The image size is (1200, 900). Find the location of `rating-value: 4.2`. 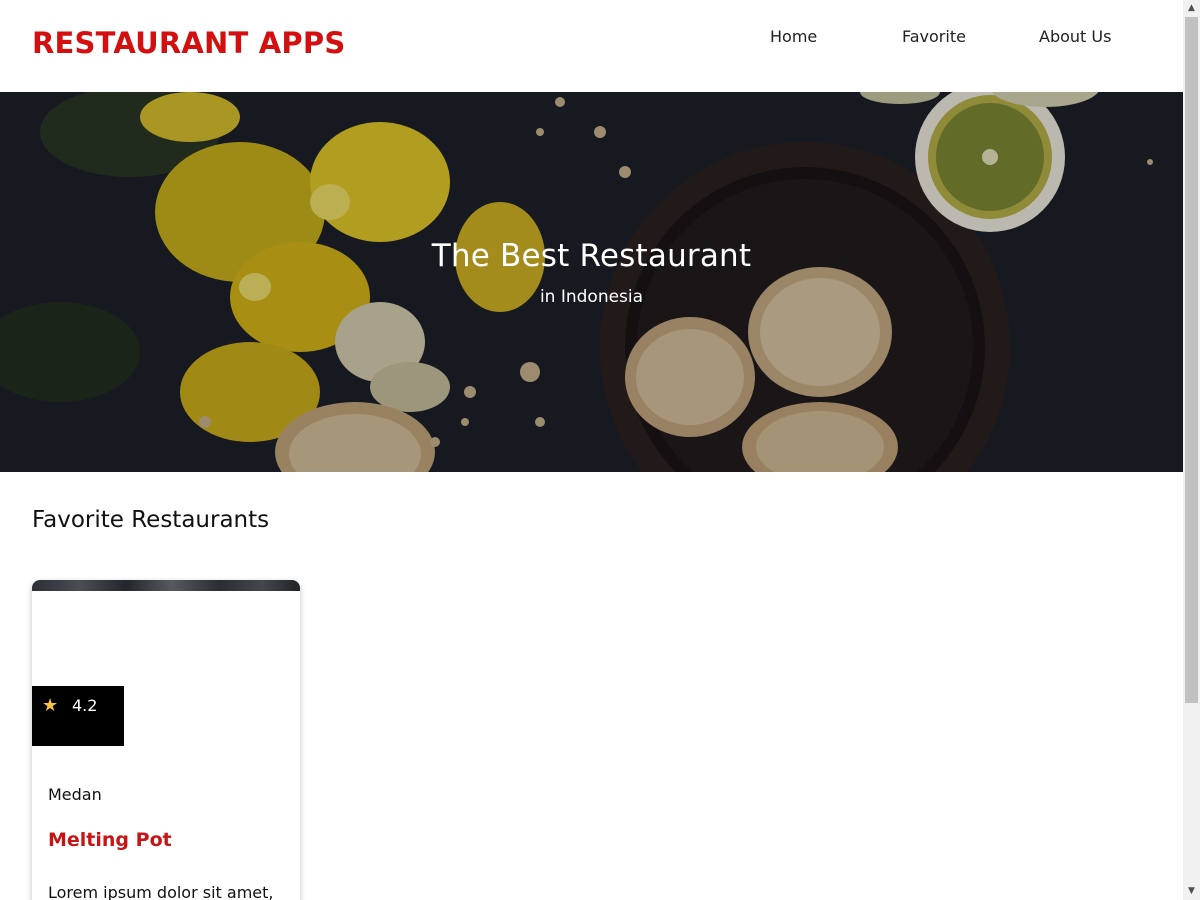

rating-value: 4.2 is located at coordinates (85, 705).